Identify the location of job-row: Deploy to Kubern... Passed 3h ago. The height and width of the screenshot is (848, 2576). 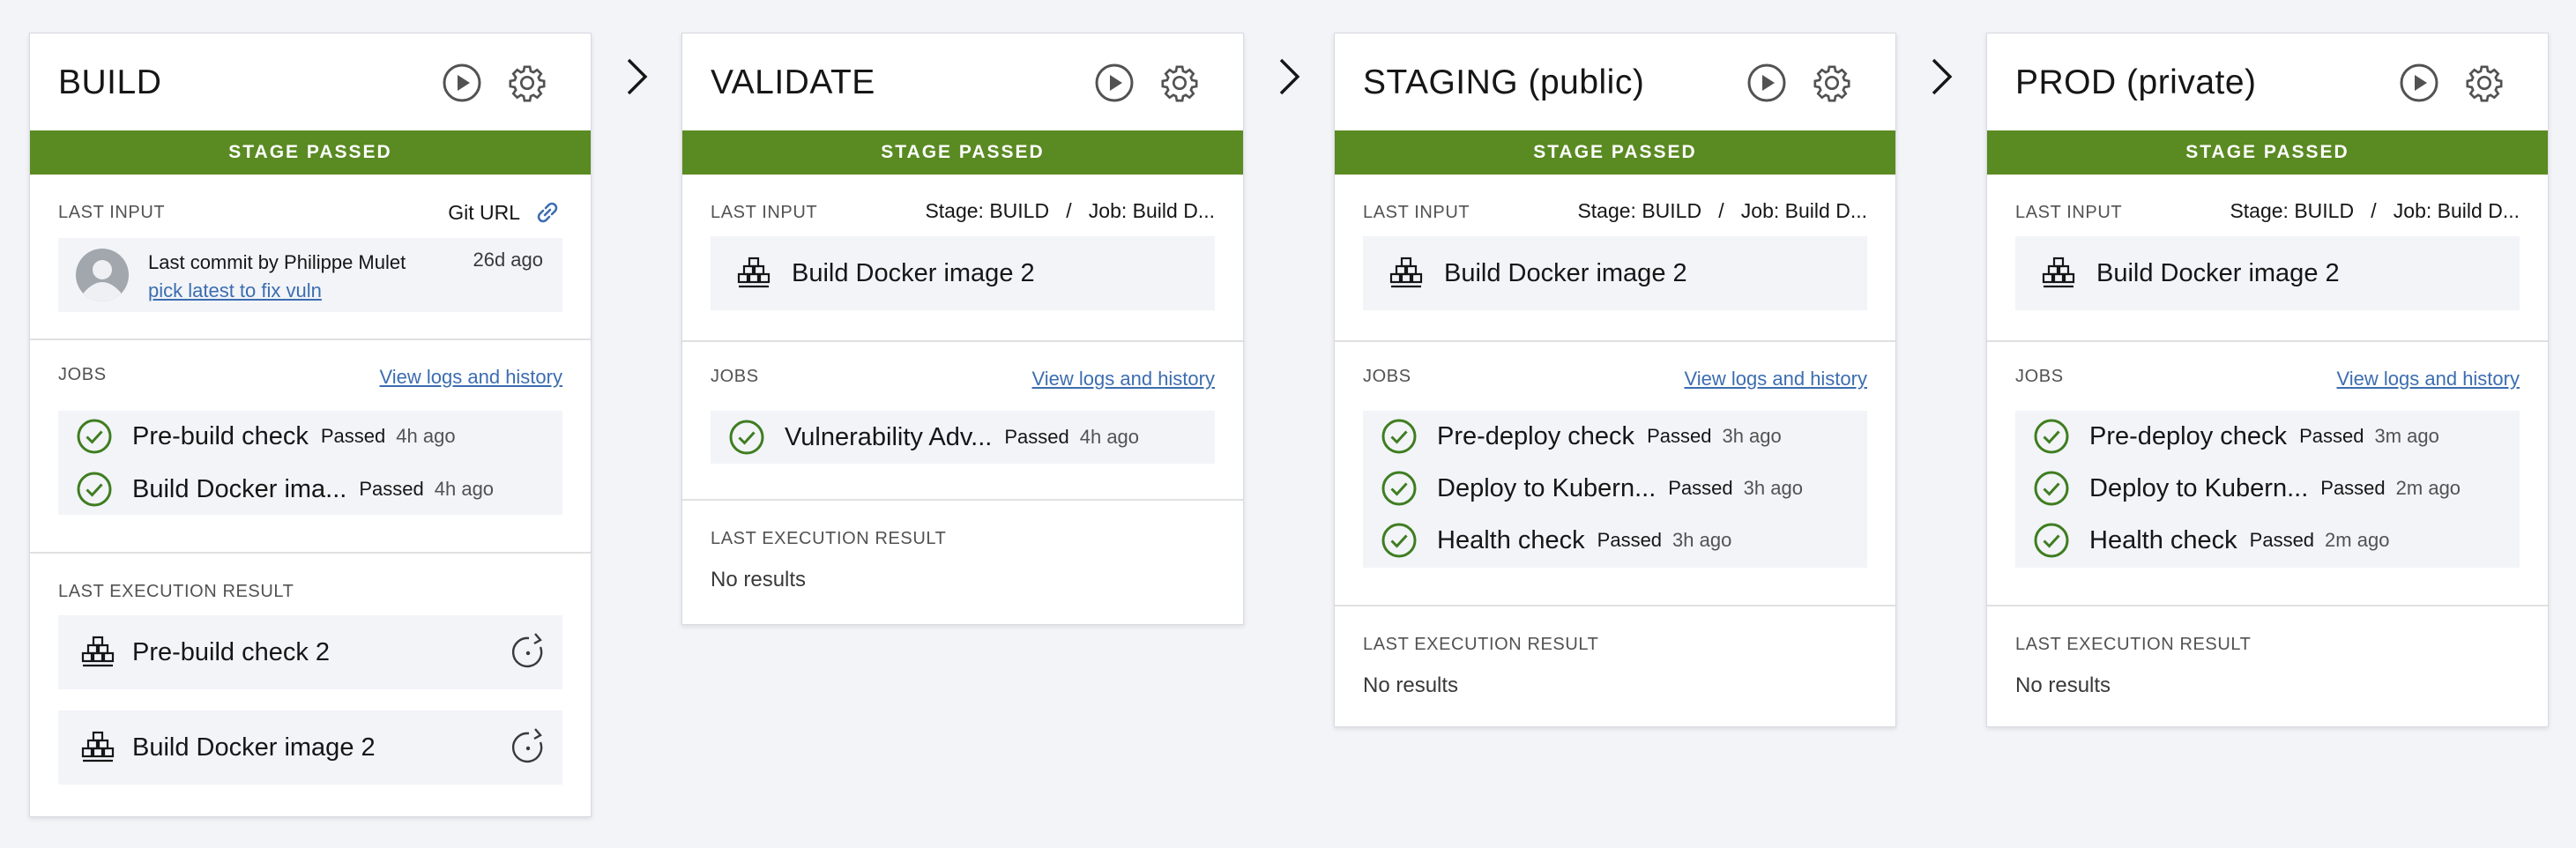
(1592, 489).